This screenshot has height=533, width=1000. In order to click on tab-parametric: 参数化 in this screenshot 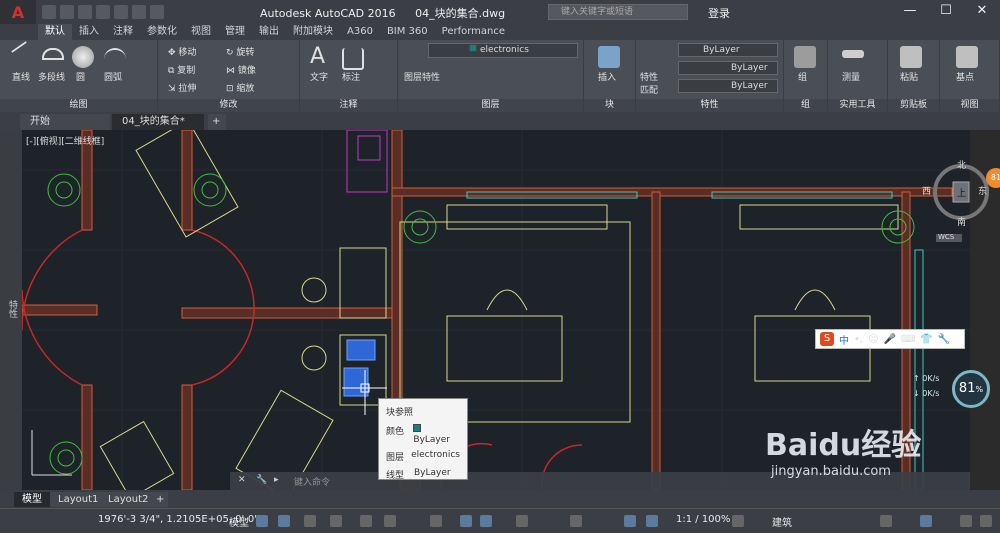, I will do `click(162, 32)`.